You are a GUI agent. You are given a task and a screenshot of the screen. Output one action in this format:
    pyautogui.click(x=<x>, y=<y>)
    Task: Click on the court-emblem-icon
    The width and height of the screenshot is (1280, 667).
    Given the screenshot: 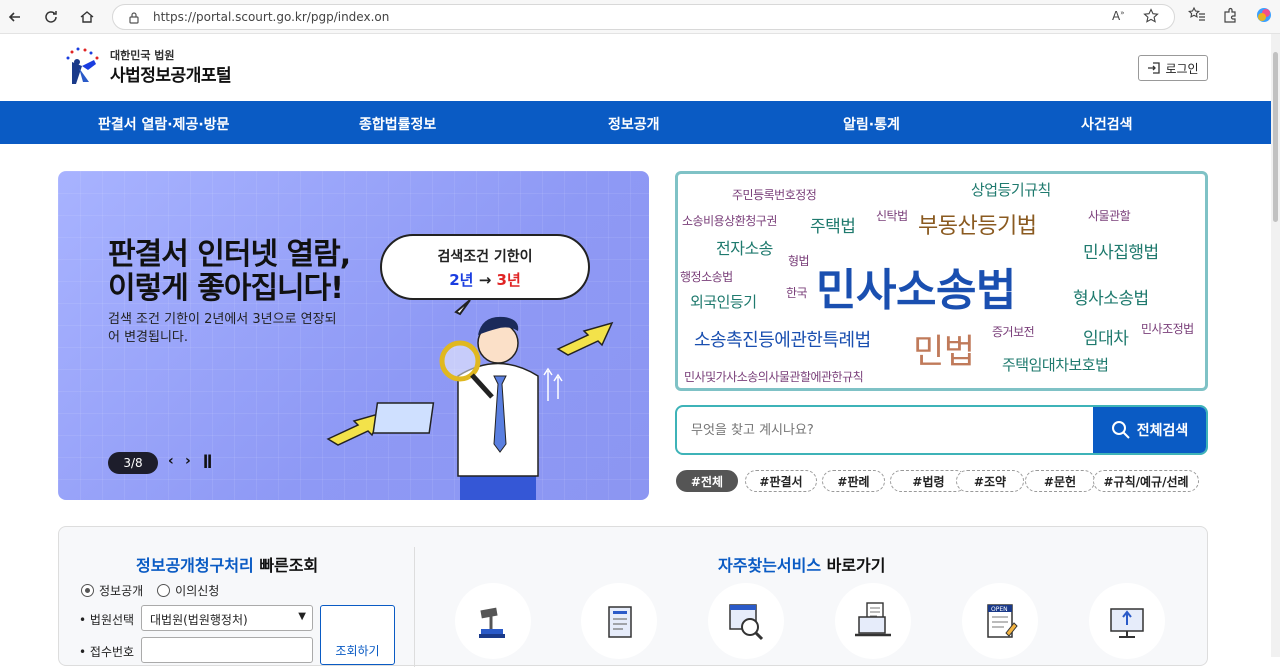 What is the action you would take?
    pyautogui.click(x=82, y=65)
    